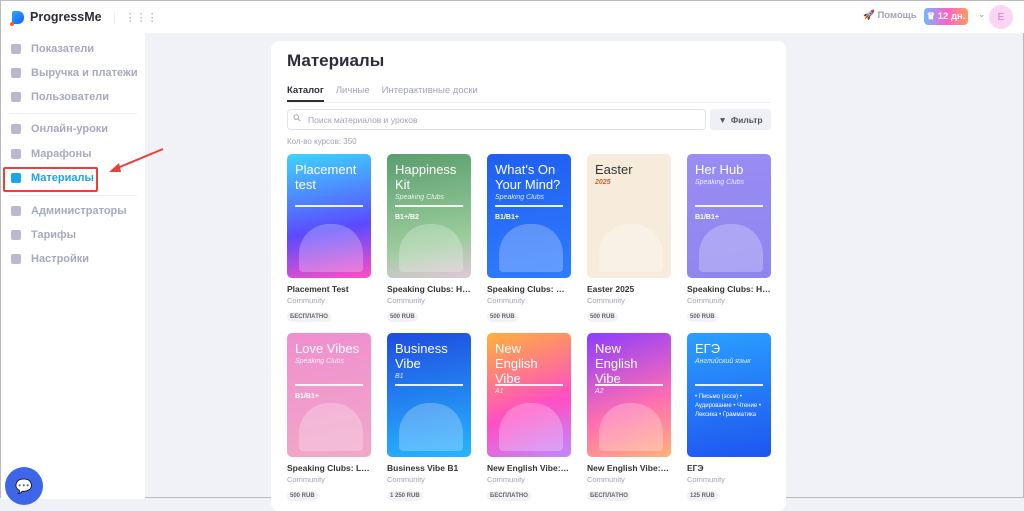 The width and height of the screenshot is (1024, 511). Describe the element at coordinates (740, 119) in the screenshot. I see `filter-button: ▼ Фильтр` at that location.